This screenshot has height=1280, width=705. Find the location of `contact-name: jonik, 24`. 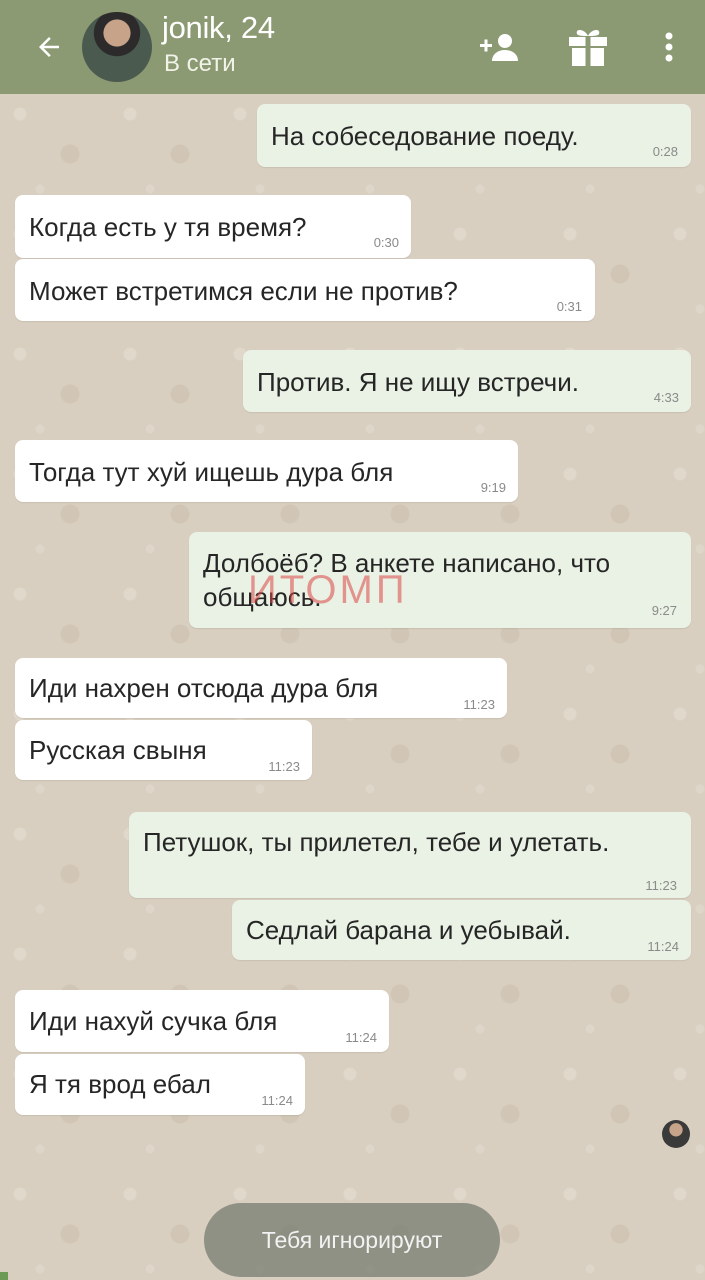

contact-name: jonik, 24 is located at coordinates (218, 28).